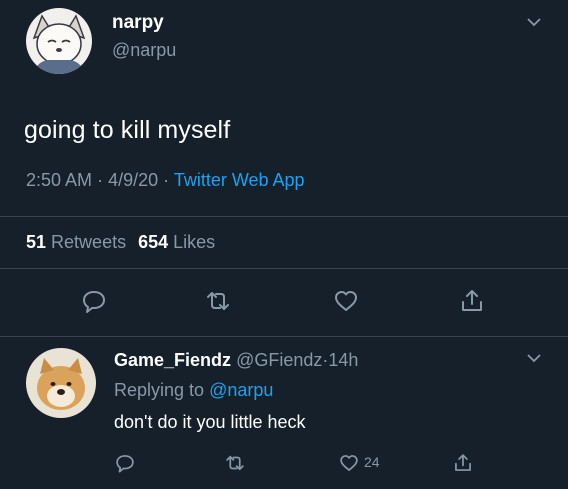  Describe the element at coordinates (133, 180) in the screenshot. I see `tweet-date: 4/9/20` at that location.